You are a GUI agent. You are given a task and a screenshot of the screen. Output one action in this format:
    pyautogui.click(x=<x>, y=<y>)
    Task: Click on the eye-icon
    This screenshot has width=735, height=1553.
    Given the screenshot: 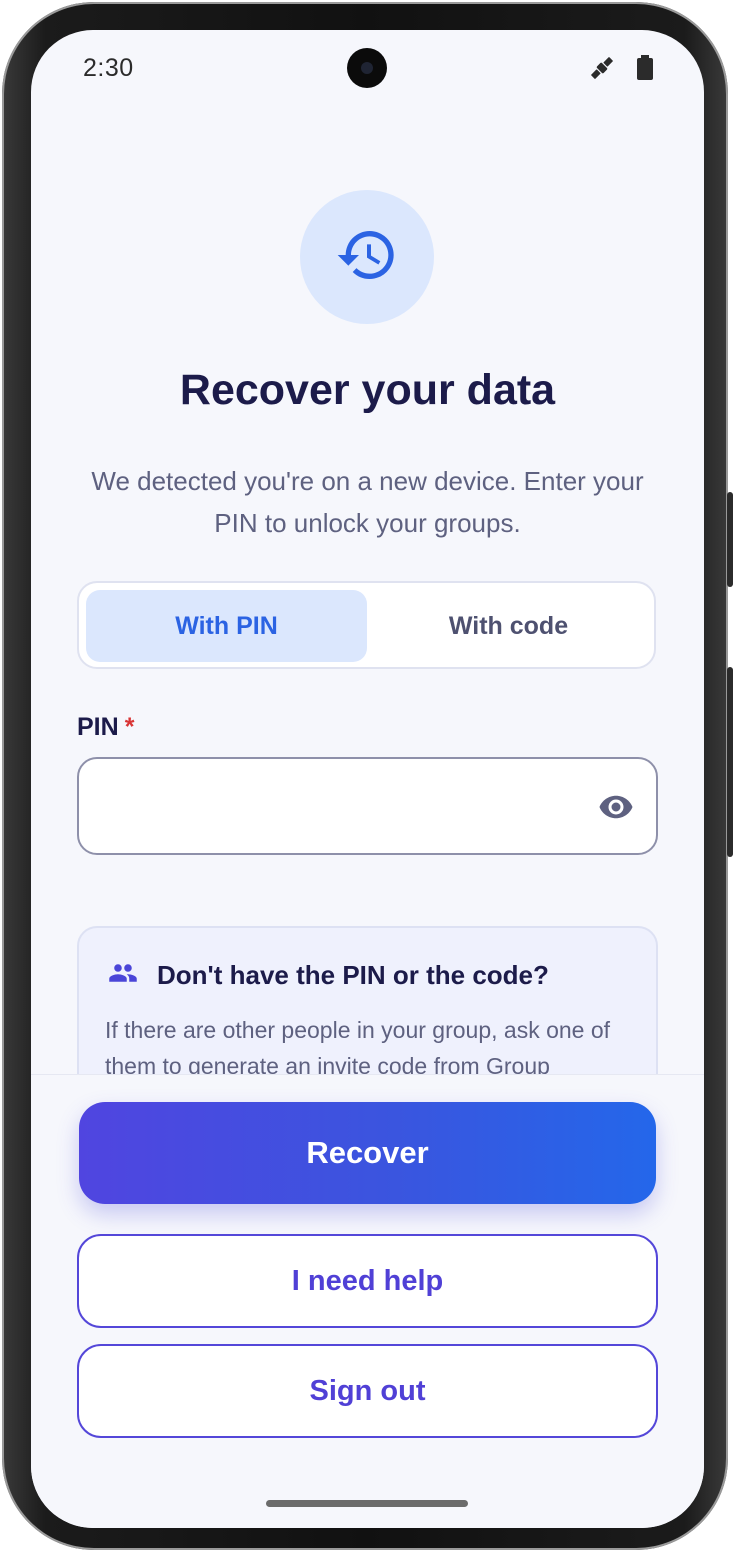 What is the action you would take?
    pyautogui.click(x=616, y=807)
    